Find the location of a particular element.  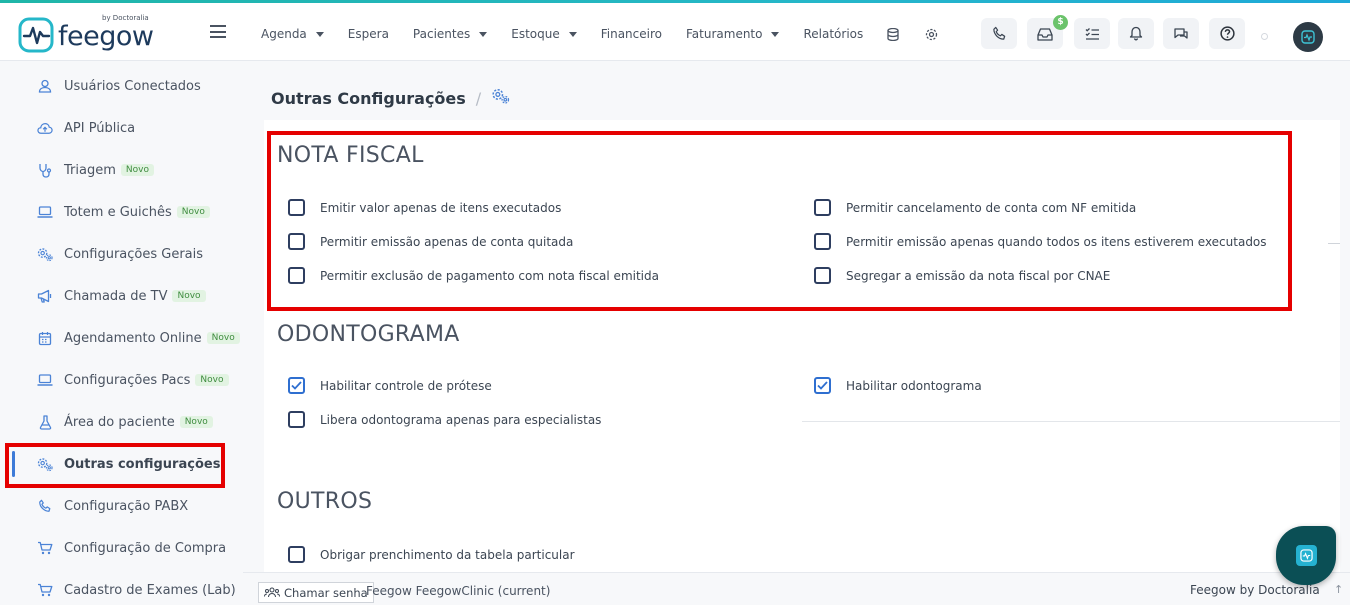

notifications-button is located at coordinates (1136, 33).